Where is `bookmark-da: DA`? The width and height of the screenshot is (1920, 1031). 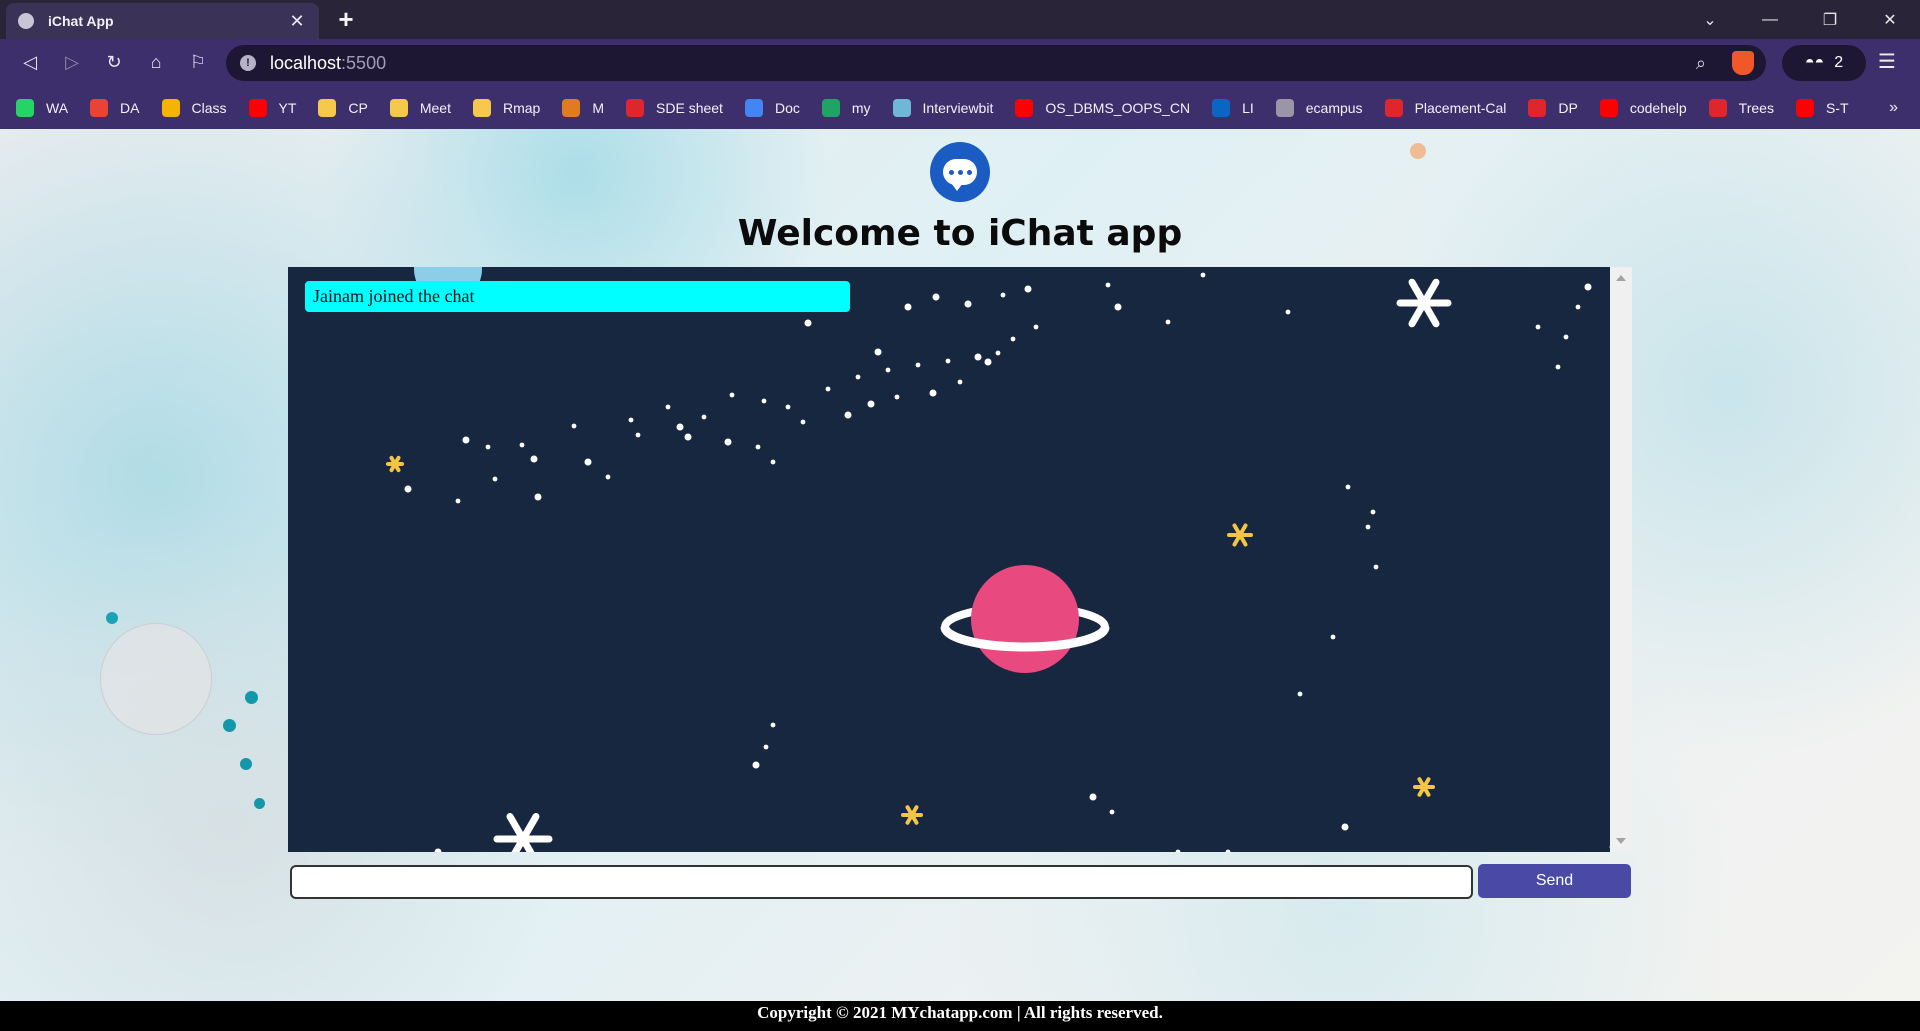
bookmark-da: DA is located at coordinates (115, 107).